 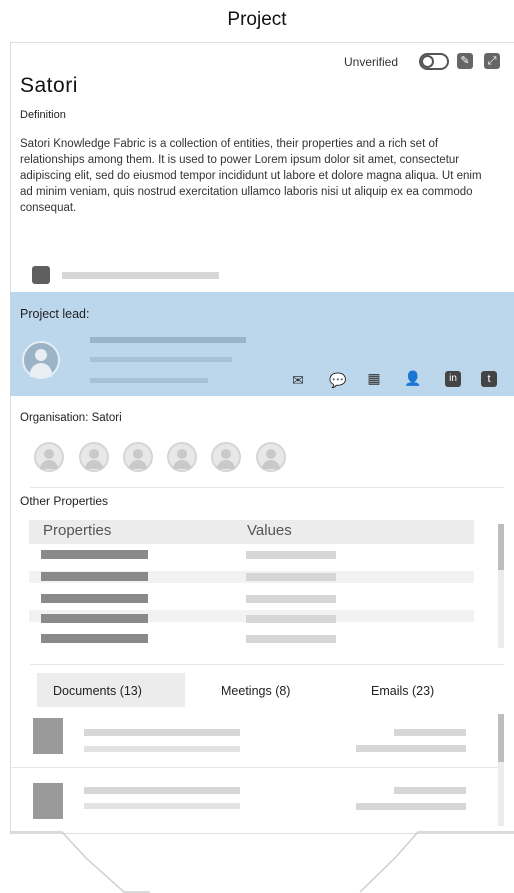 What do you see at coordinates (371, 62) in the screenshot?
I see `verification-status: Unverified` at bounding box center [371, 62].